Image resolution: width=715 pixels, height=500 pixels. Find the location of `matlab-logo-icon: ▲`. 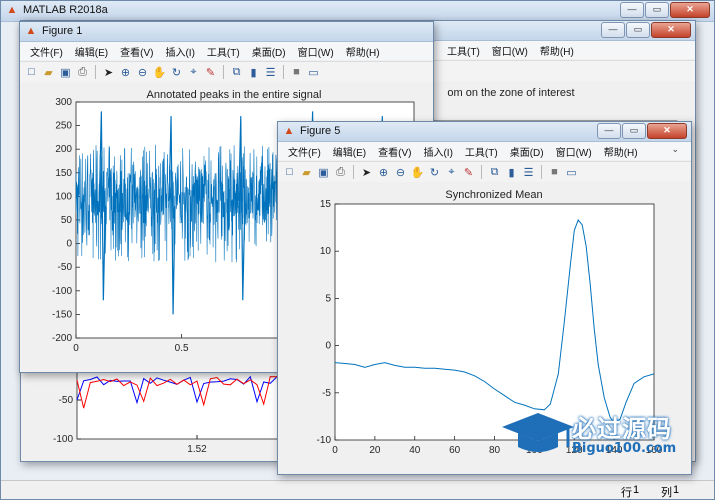

matlab-logo-icon: ▲ is located at coordinates (12, 10).